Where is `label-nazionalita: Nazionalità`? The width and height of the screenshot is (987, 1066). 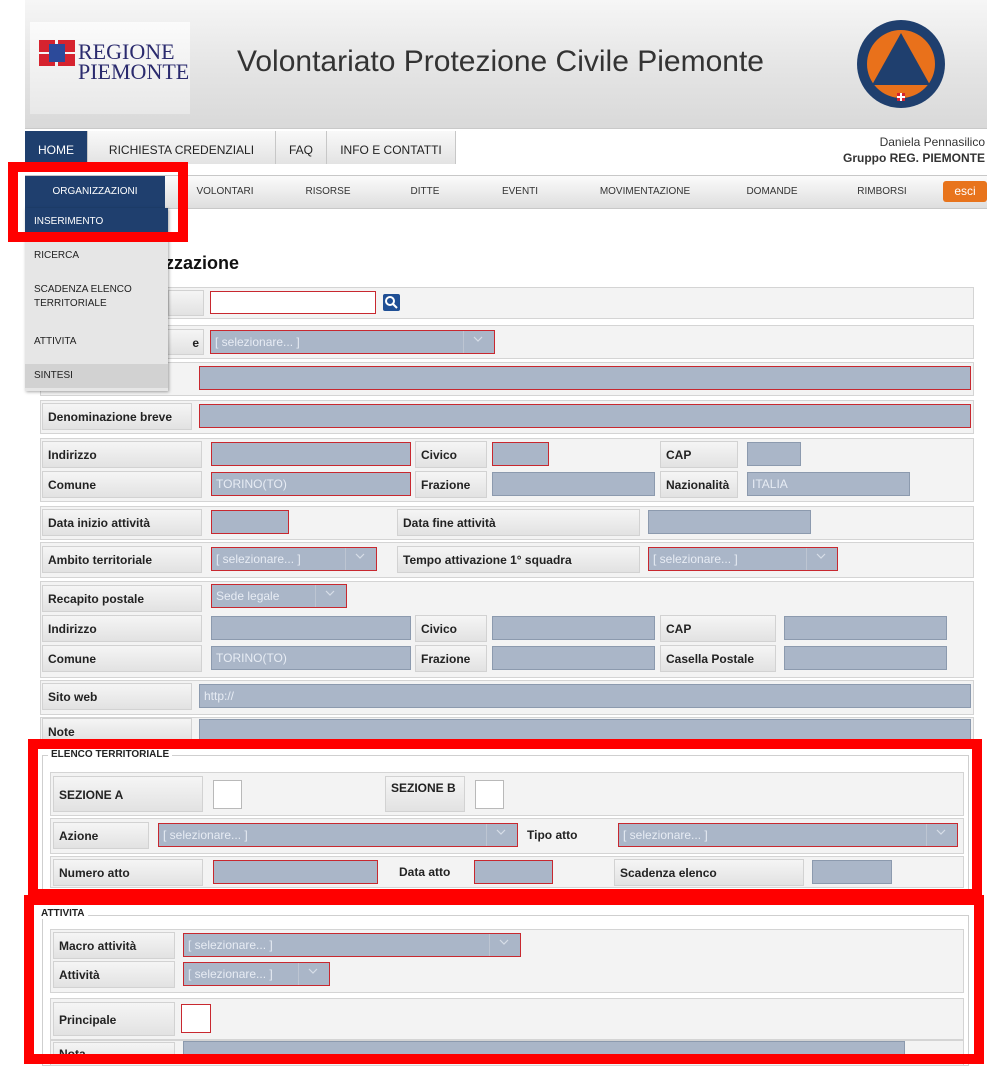 label-nazionalita: Nazionalità is located at coordinates (699, 484).